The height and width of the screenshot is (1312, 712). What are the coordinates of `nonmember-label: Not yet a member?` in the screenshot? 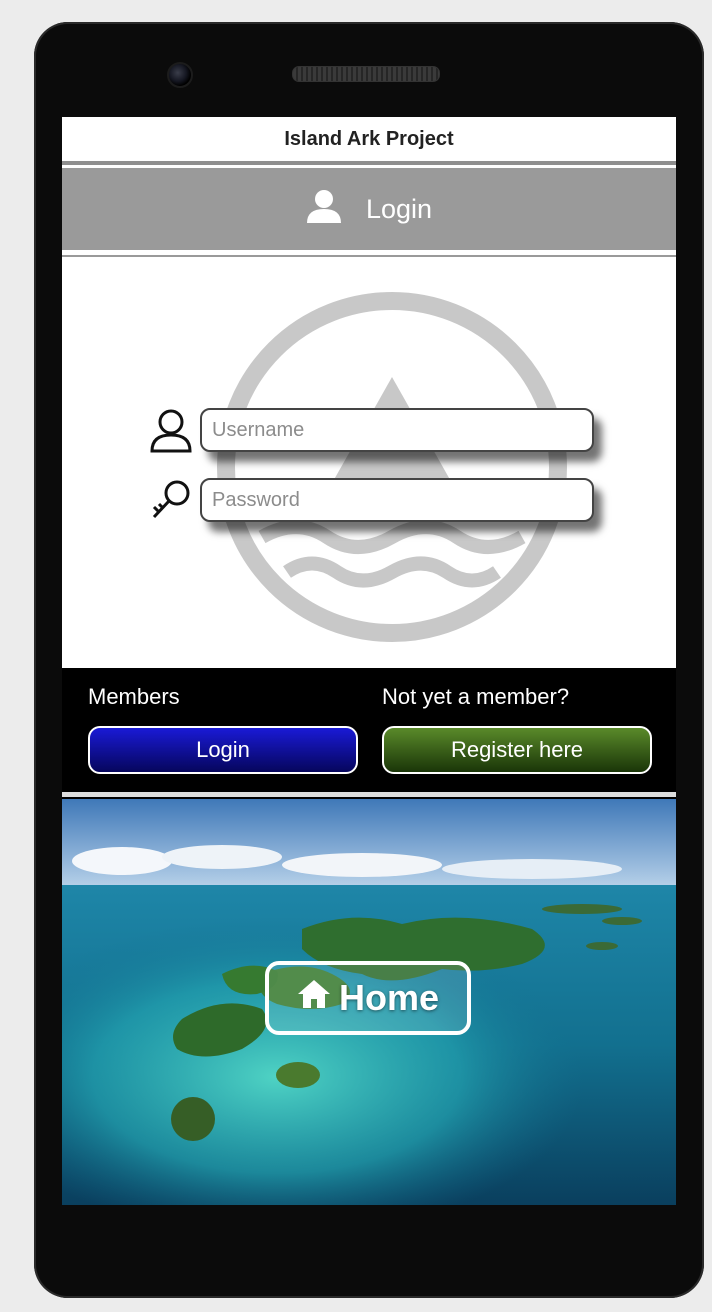 It's located at (476, 696).